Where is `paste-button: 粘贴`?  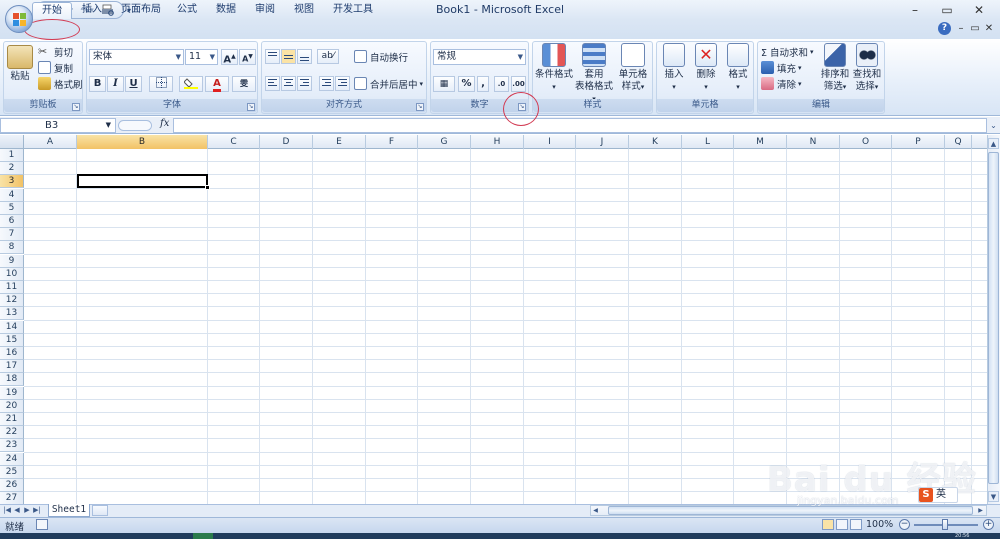
paste-button: 粘贴 is located at coordinates (20, 64).